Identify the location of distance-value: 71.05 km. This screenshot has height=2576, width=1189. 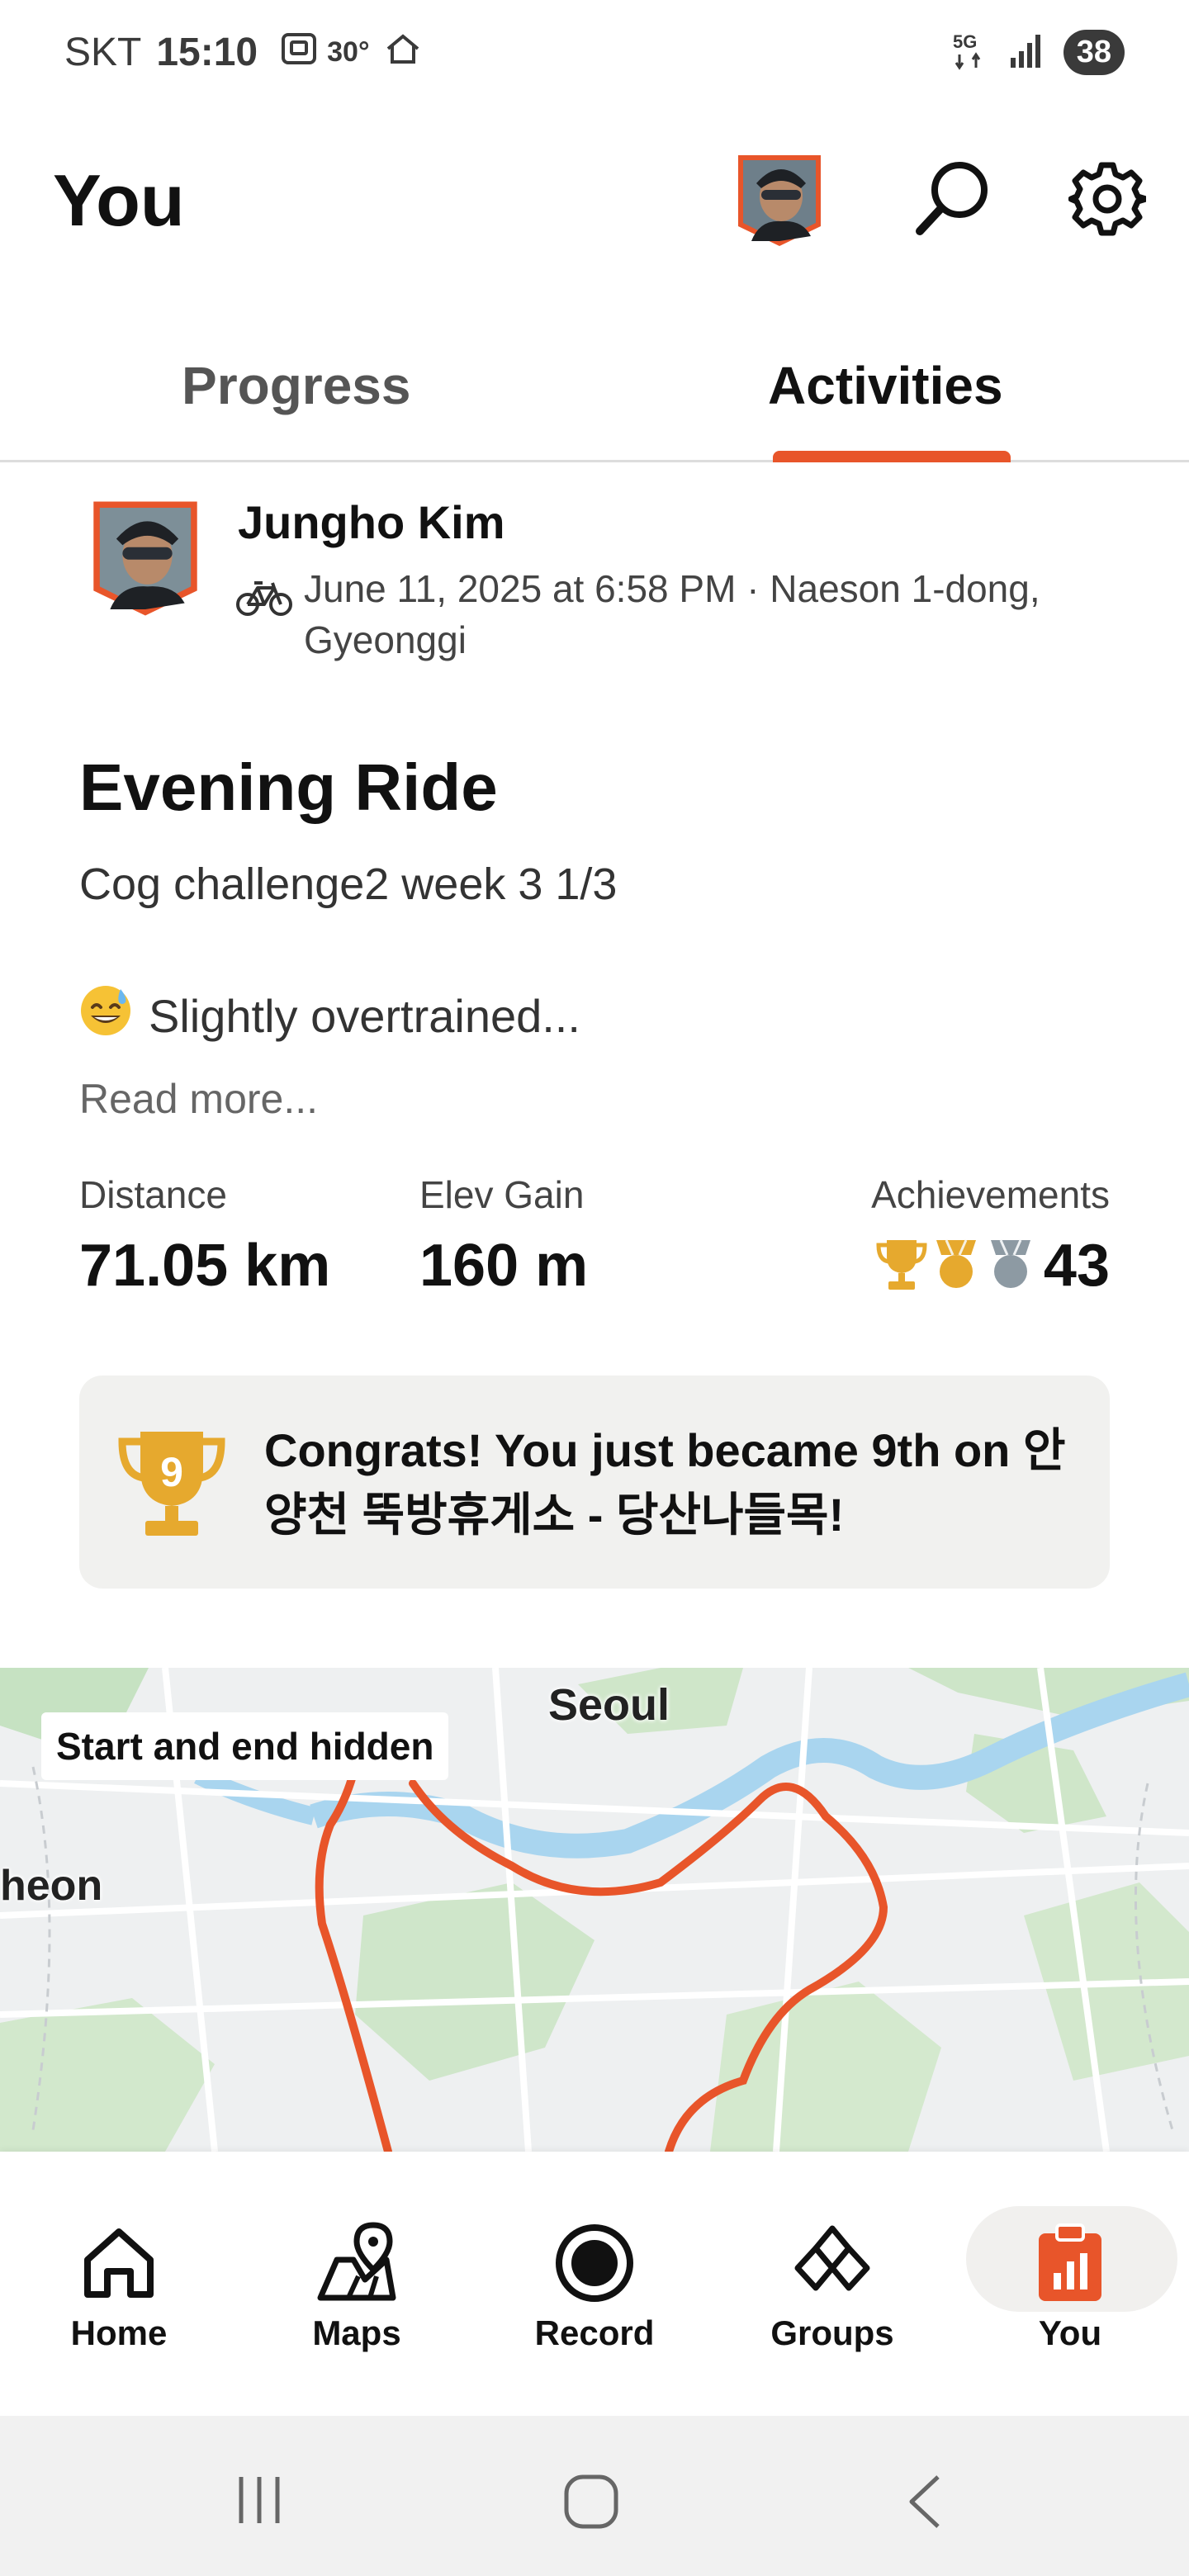
(205, 1266).